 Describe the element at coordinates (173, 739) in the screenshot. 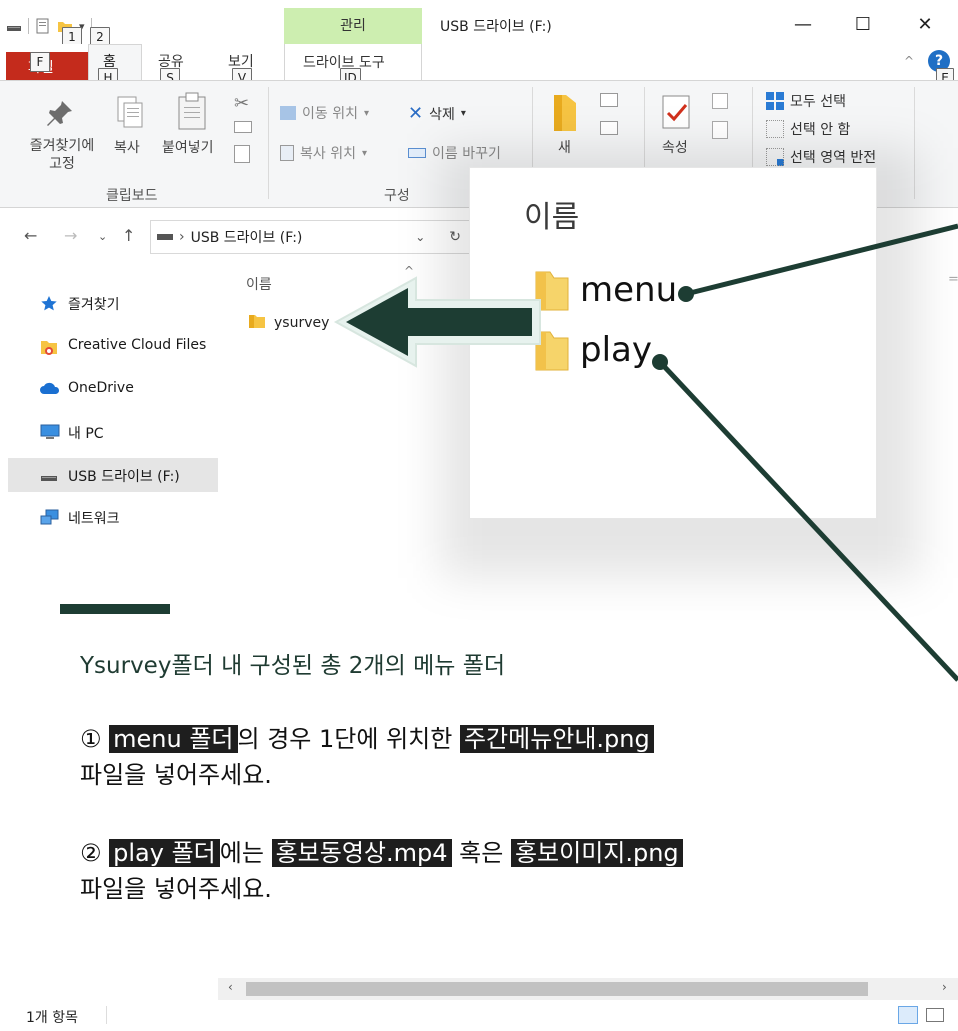

I see `highlight-menu-folder: menu 폴더` at that location.